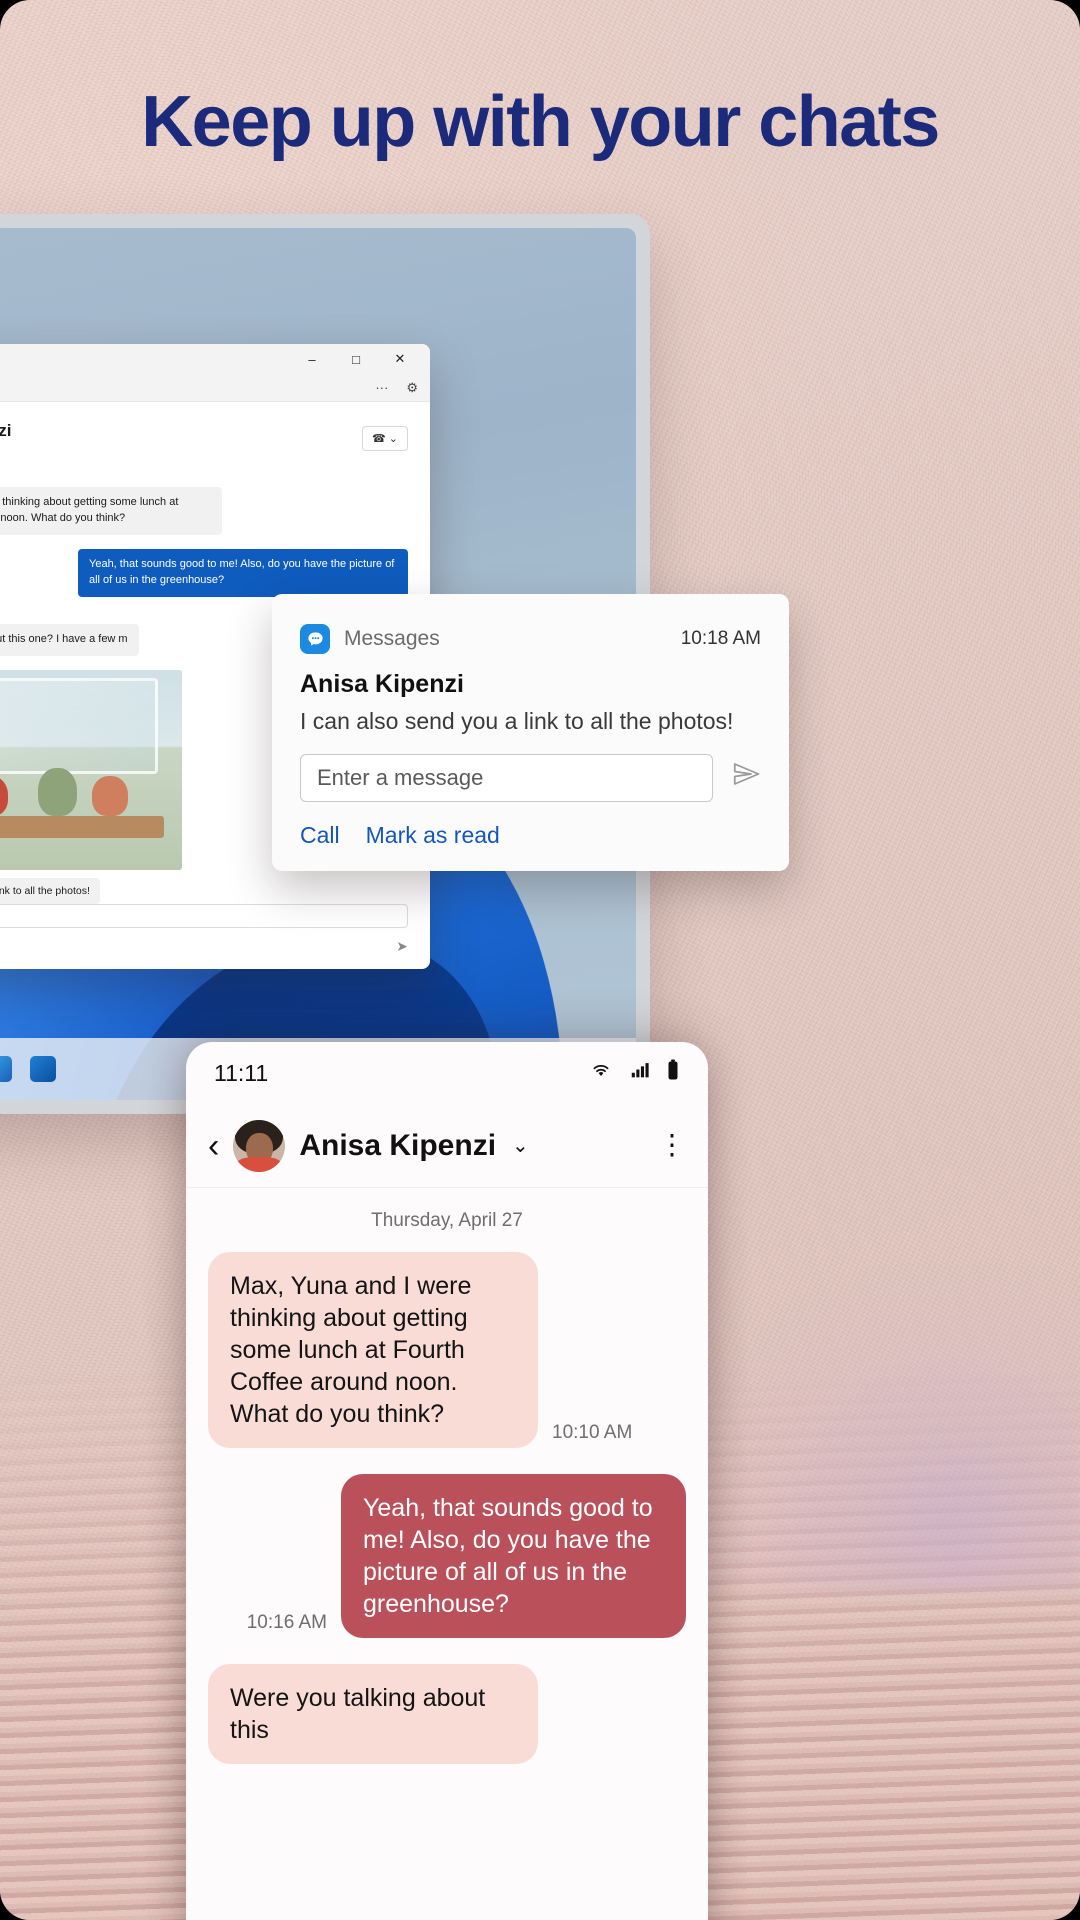  Describe the element at coordinates (315, 639) in the screenshot. I see `messages-app-icon` at that location.